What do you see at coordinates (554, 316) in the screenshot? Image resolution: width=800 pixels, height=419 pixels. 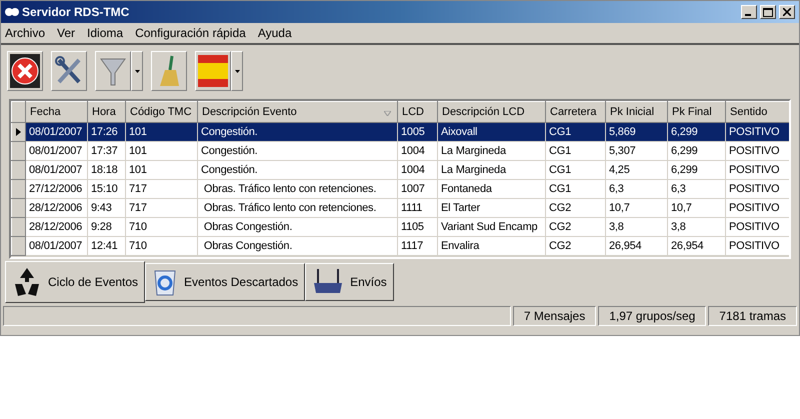 I see `status-text: 7 Mensajes` at bounding box center [554, 316].